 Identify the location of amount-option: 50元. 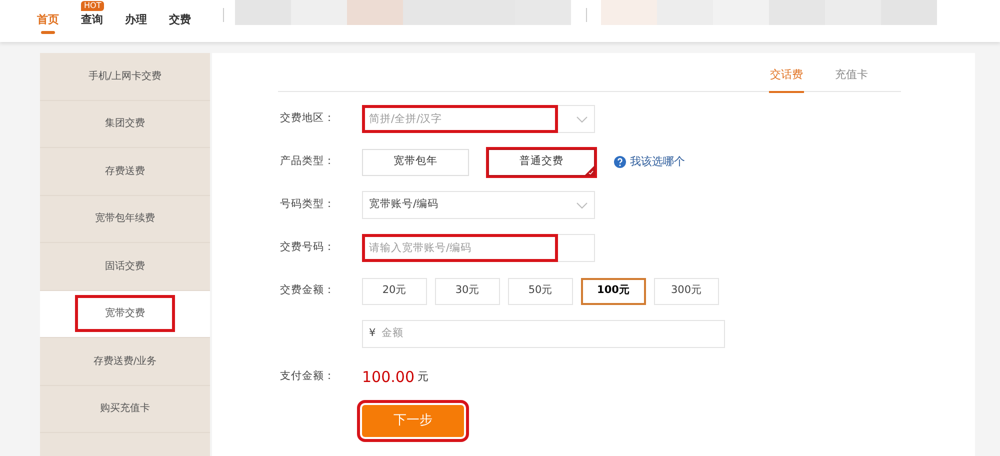
(540, 291).